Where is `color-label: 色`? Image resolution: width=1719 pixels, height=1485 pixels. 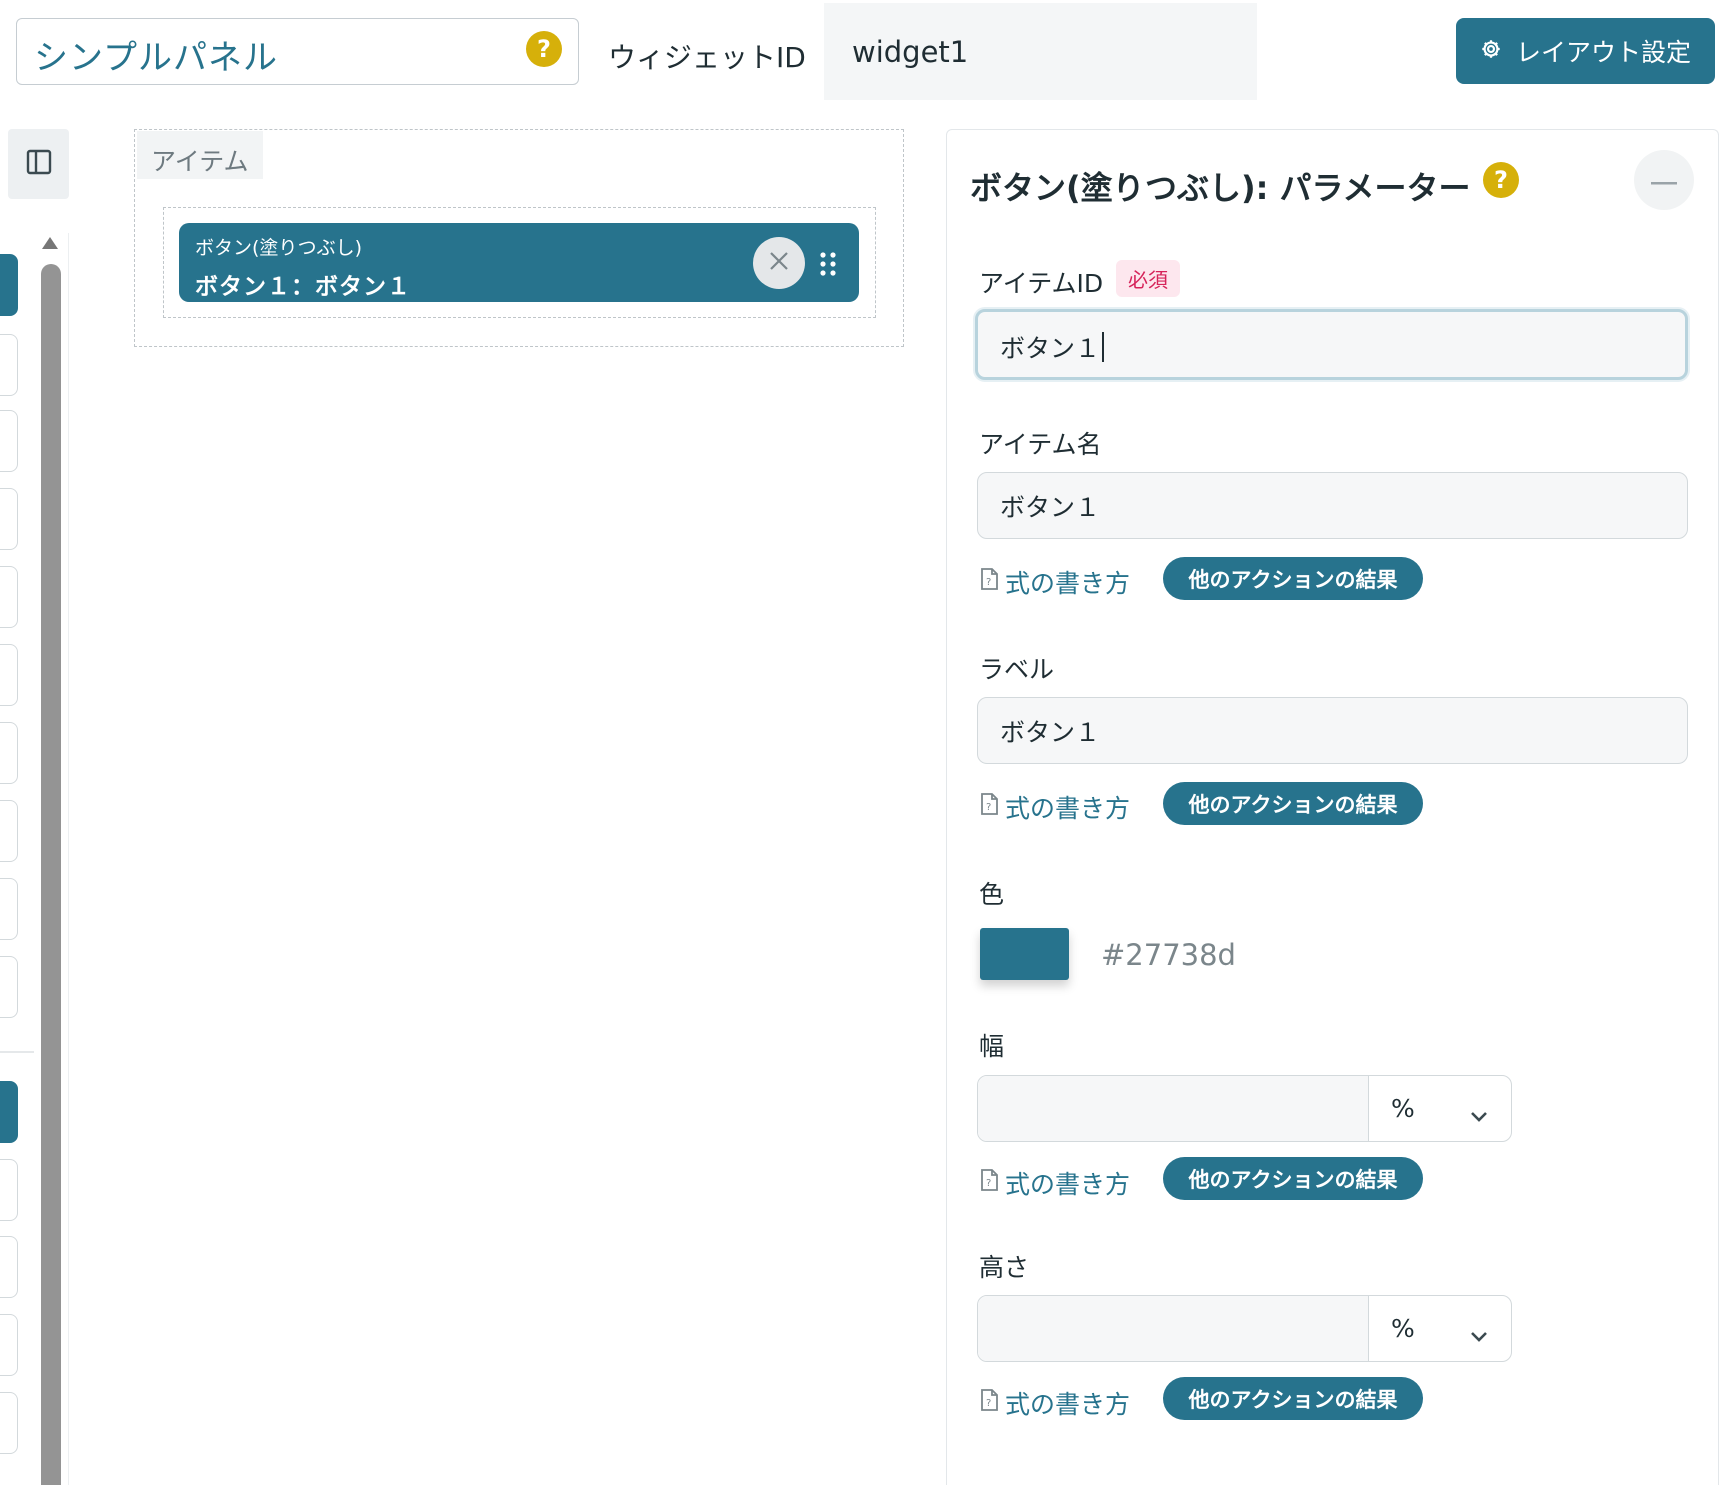
color-label: 色 is located at coordinates (992, 894).